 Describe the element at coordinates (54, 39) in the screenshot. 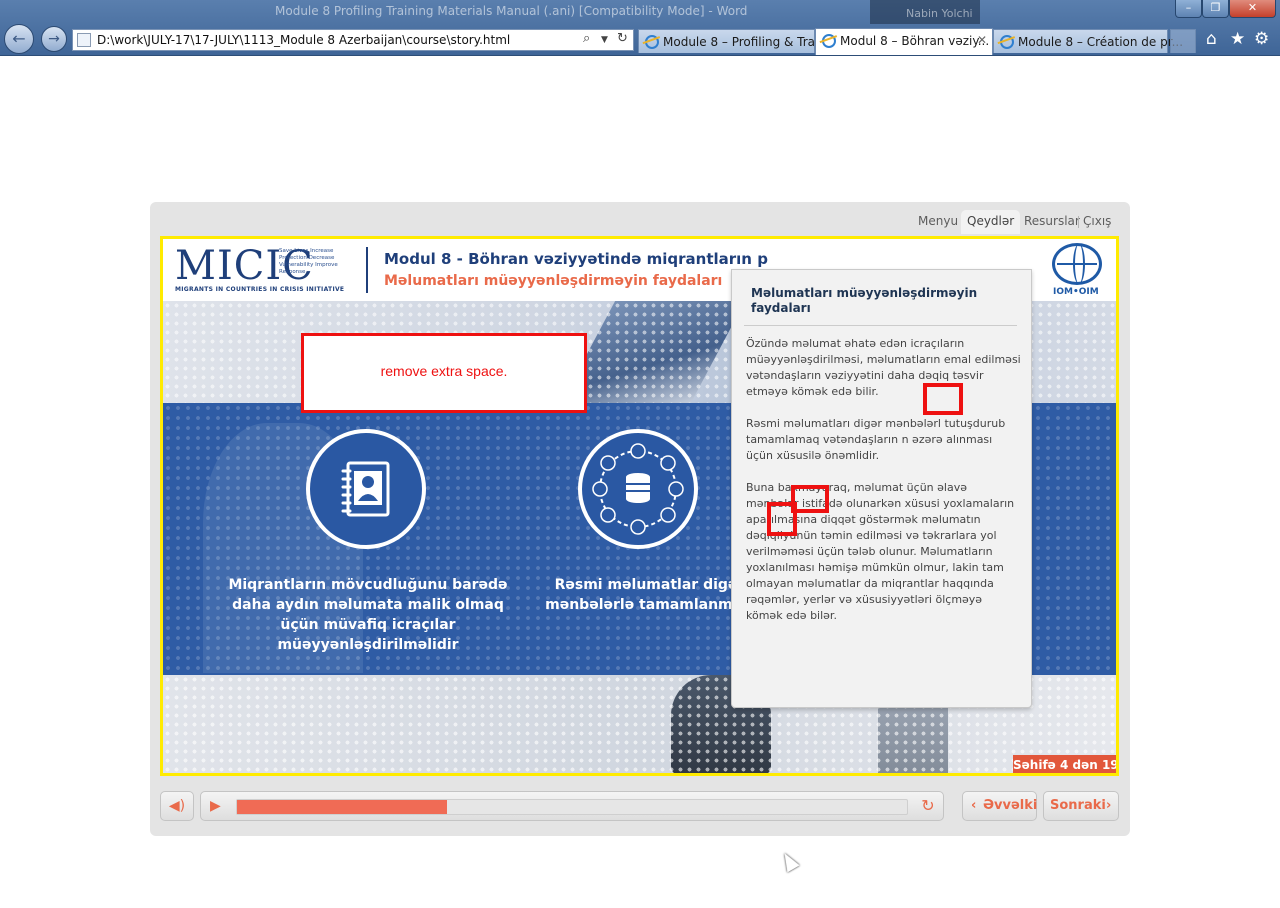

I see `forward-arrow-icon: →` at that location.